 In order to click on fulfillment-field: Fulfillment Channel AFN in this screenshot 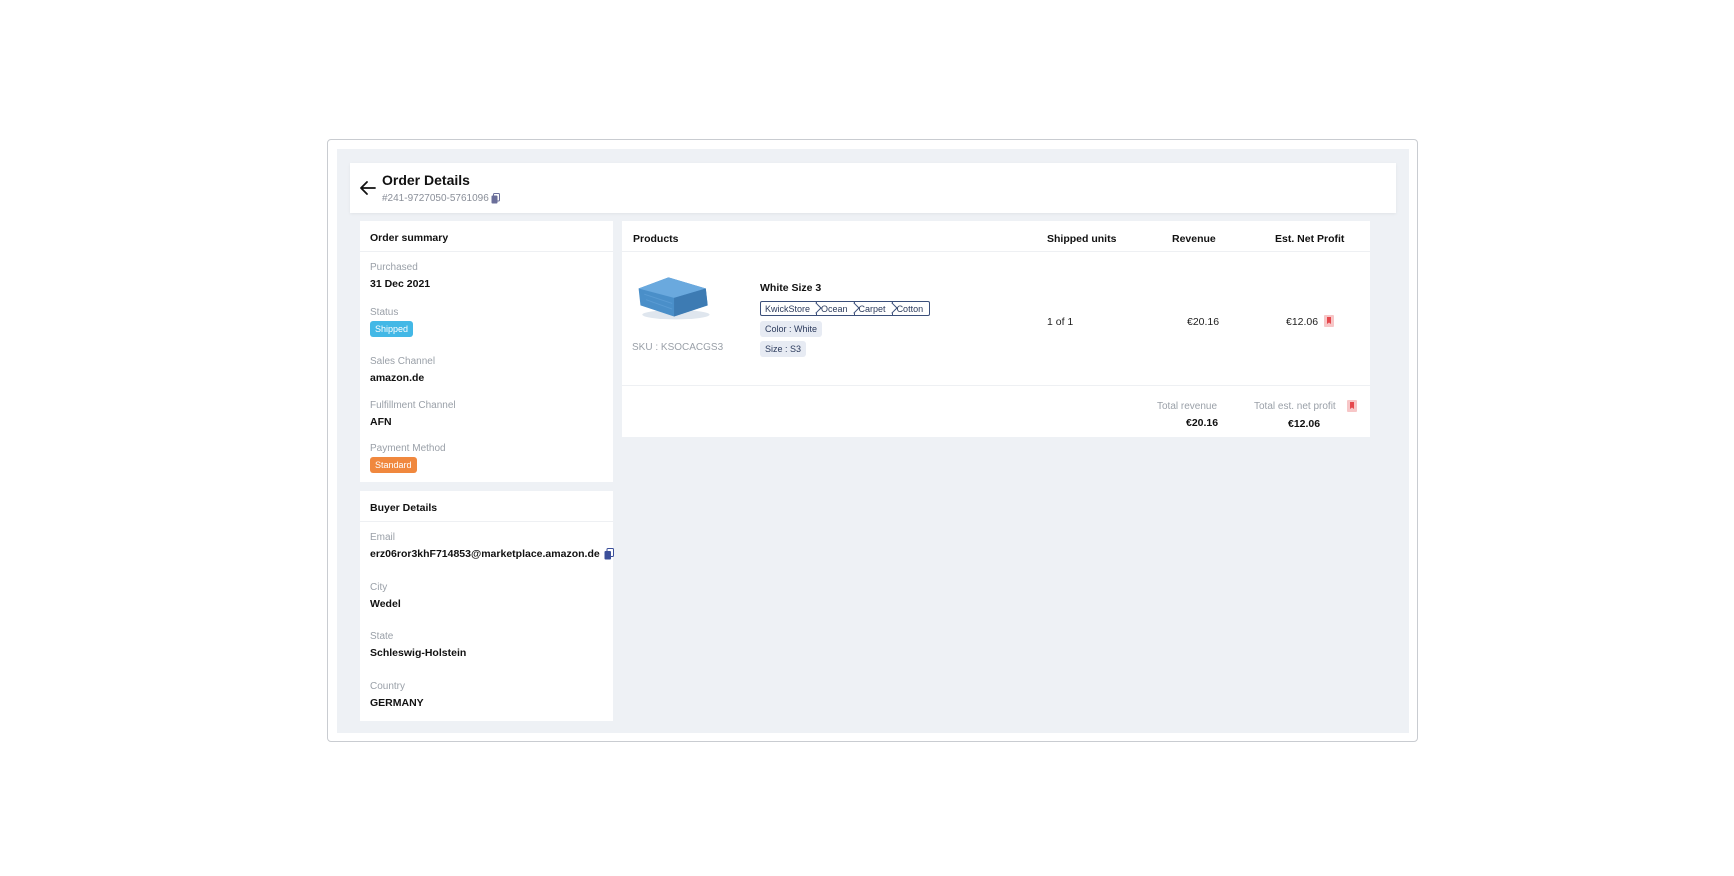, I will do `click(413, 414)`.